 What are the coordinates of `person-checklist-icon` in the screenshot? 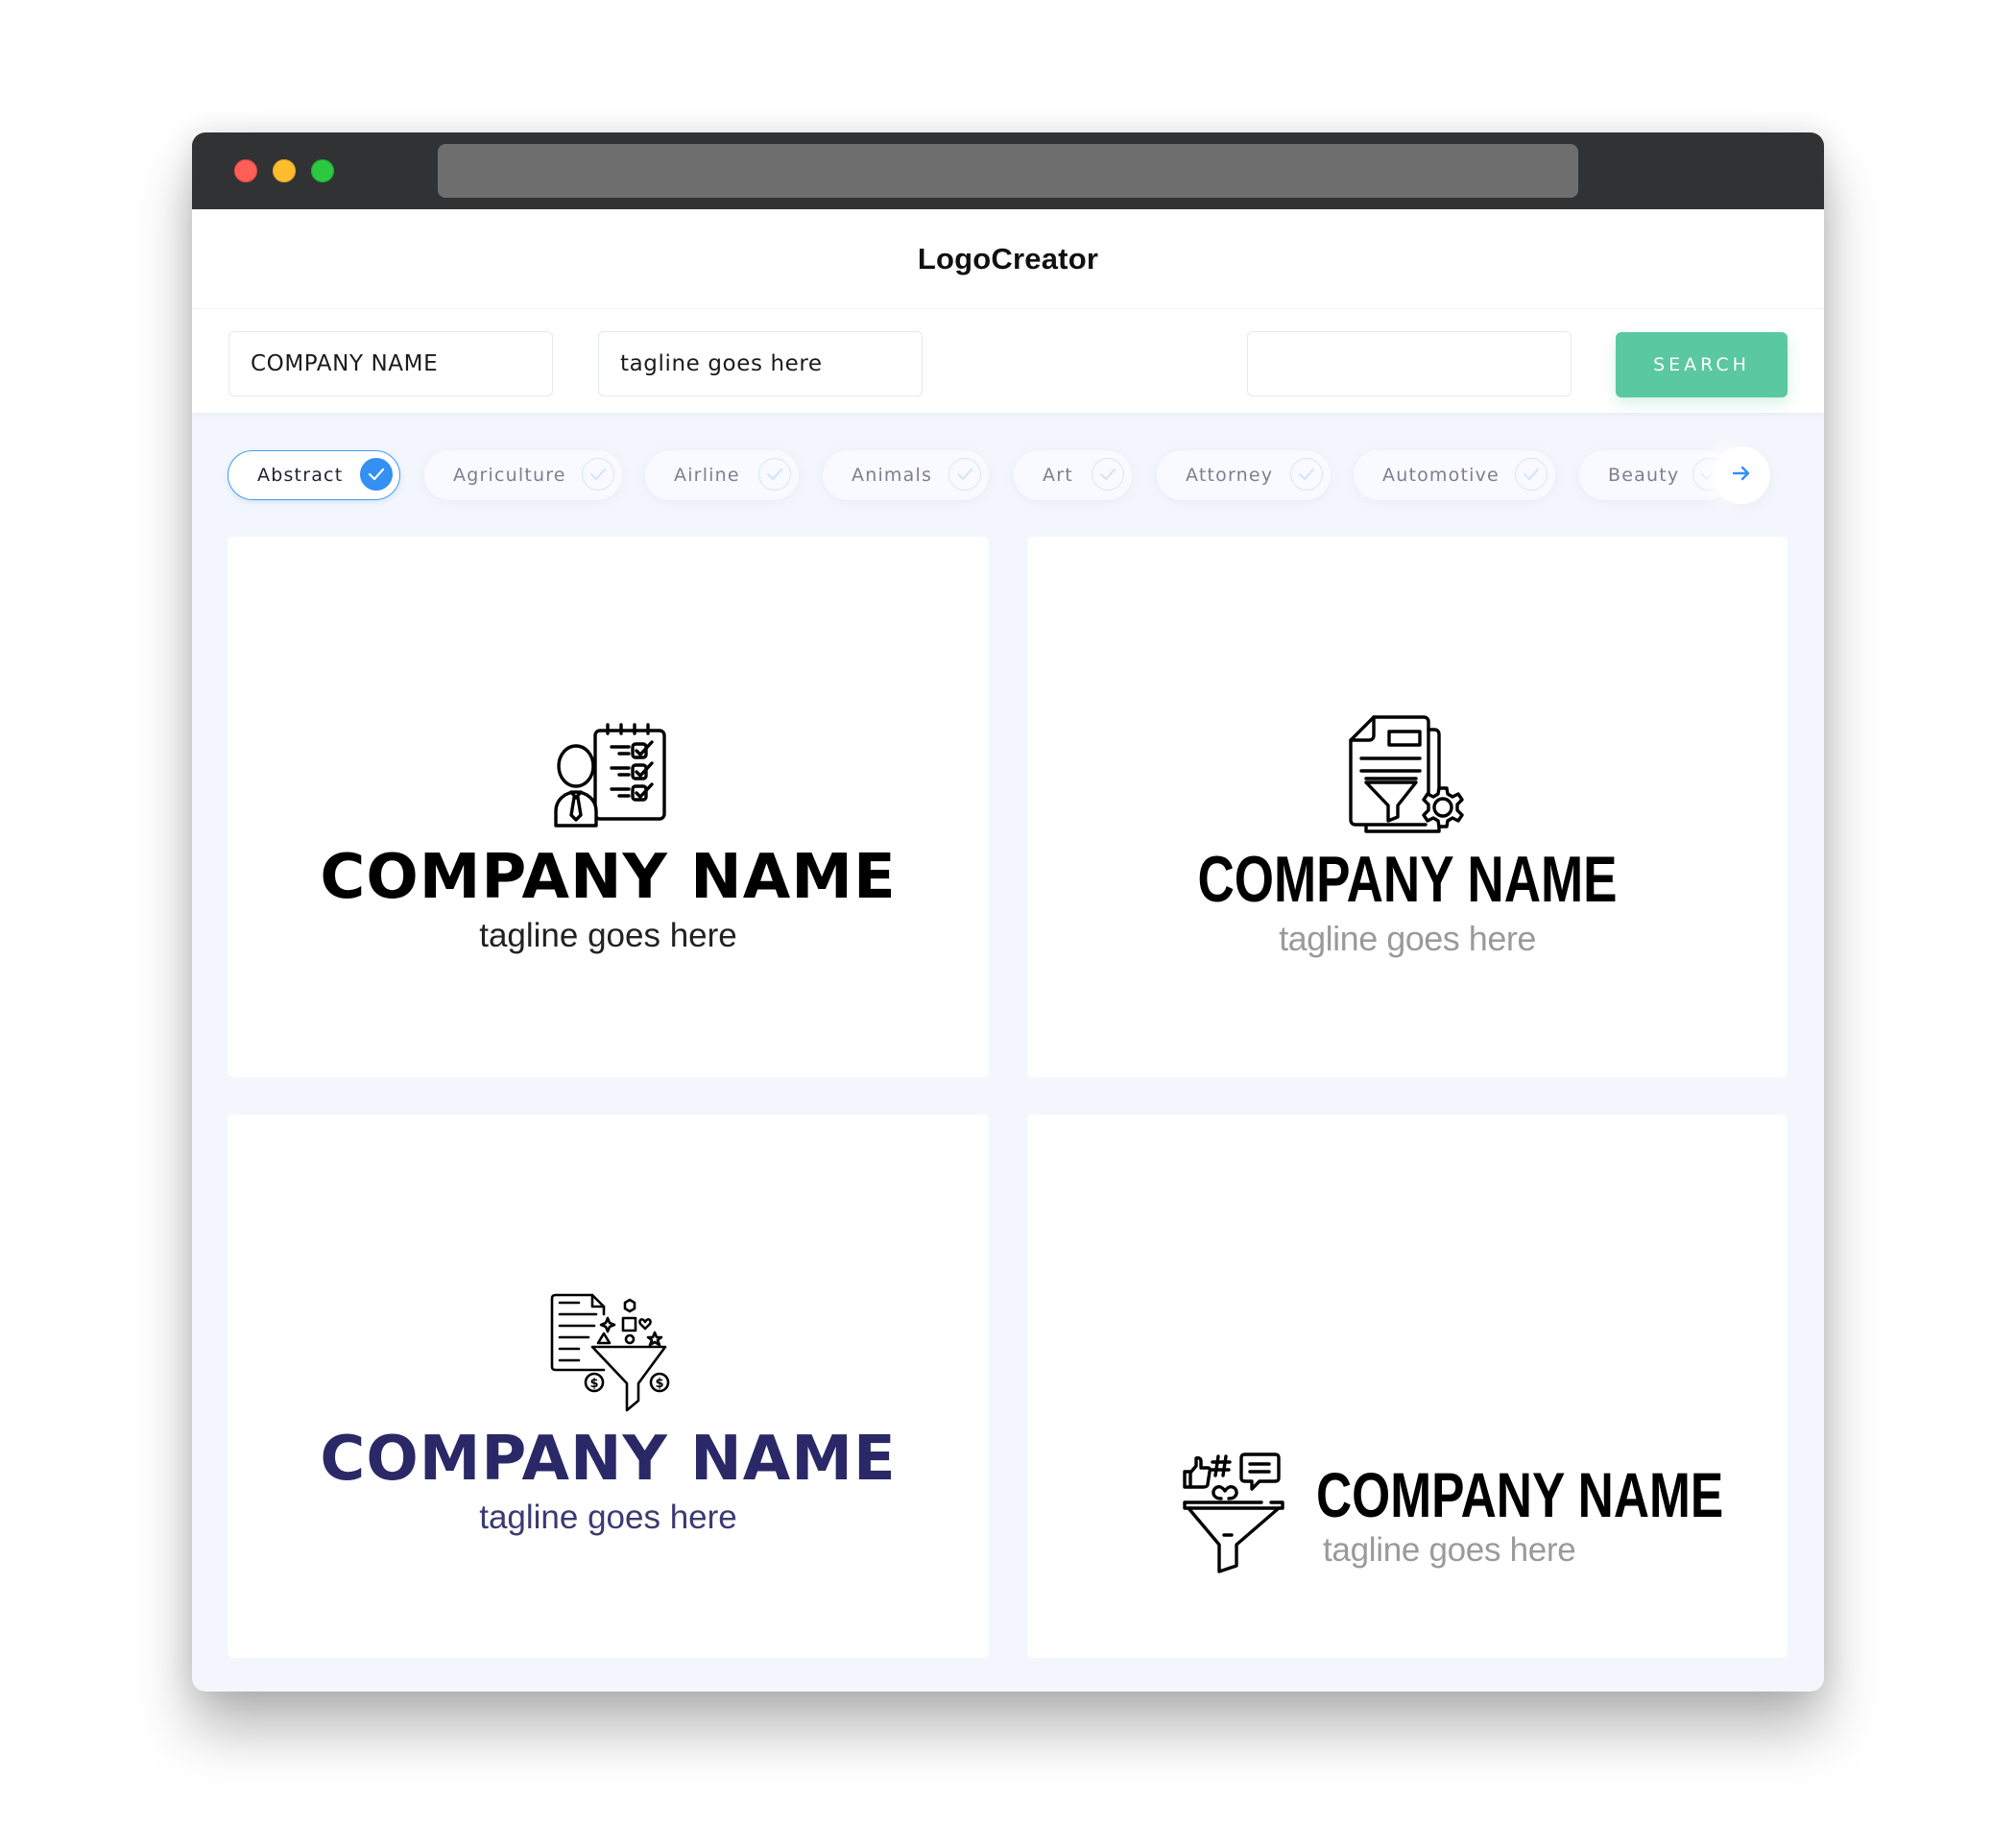 It's located at (610, 776).